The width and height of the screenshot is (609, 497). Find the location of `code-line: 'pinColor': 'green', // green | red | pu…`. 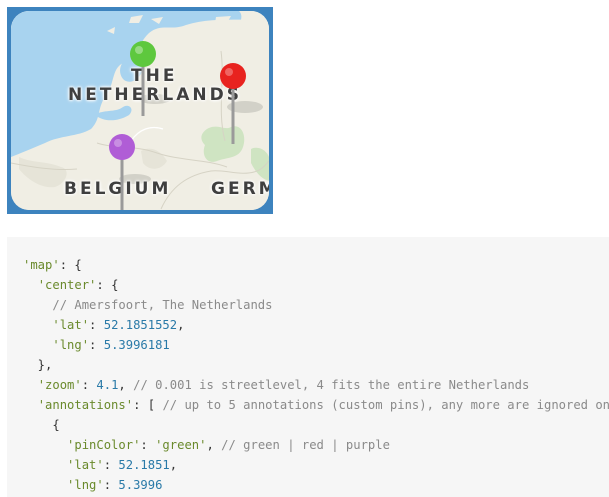

code-line: 'pinColor': 'green', // green | red | pu… is located at coordinates (206, 445).